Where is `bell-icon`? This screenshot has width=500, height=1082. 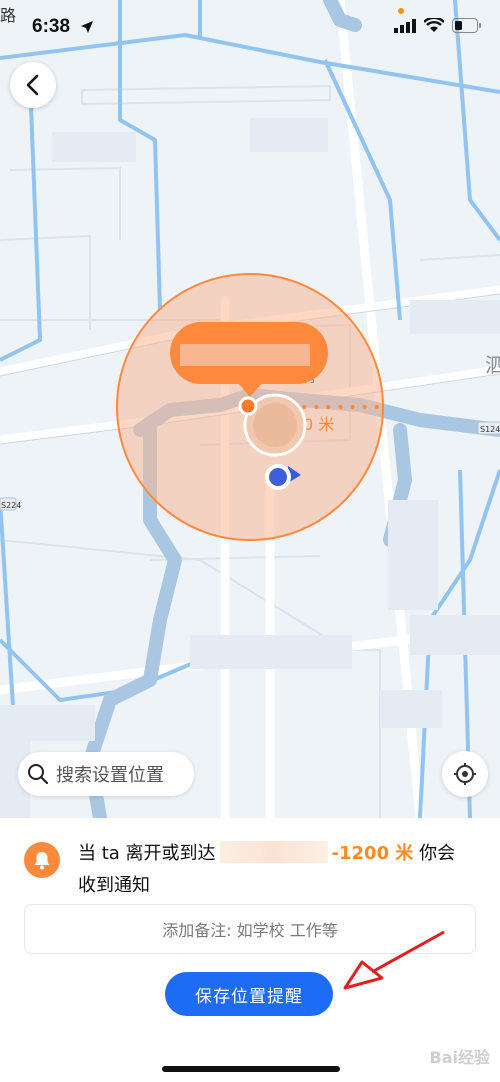 bell-icon is located at coordinates (42, 861).